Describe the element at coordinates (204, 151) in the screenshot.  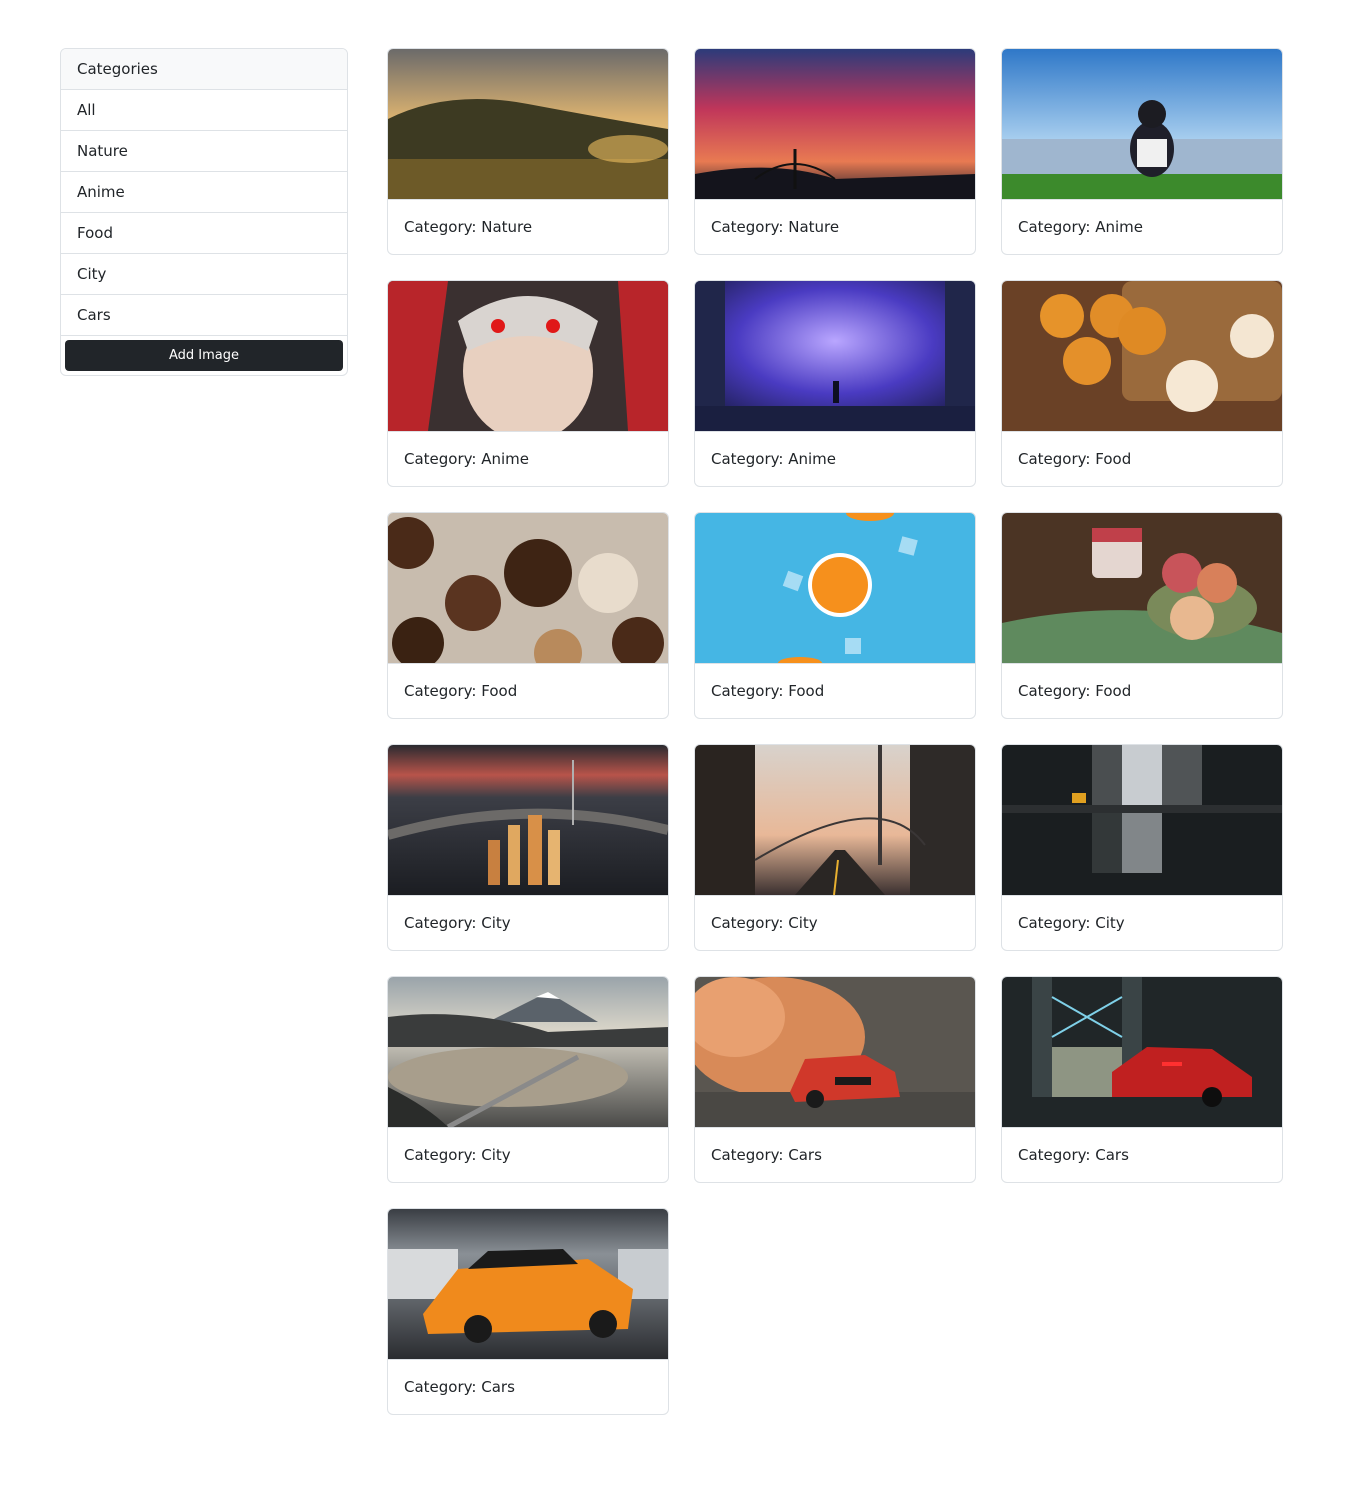
I see `category-item-nature: Nature` at that location.